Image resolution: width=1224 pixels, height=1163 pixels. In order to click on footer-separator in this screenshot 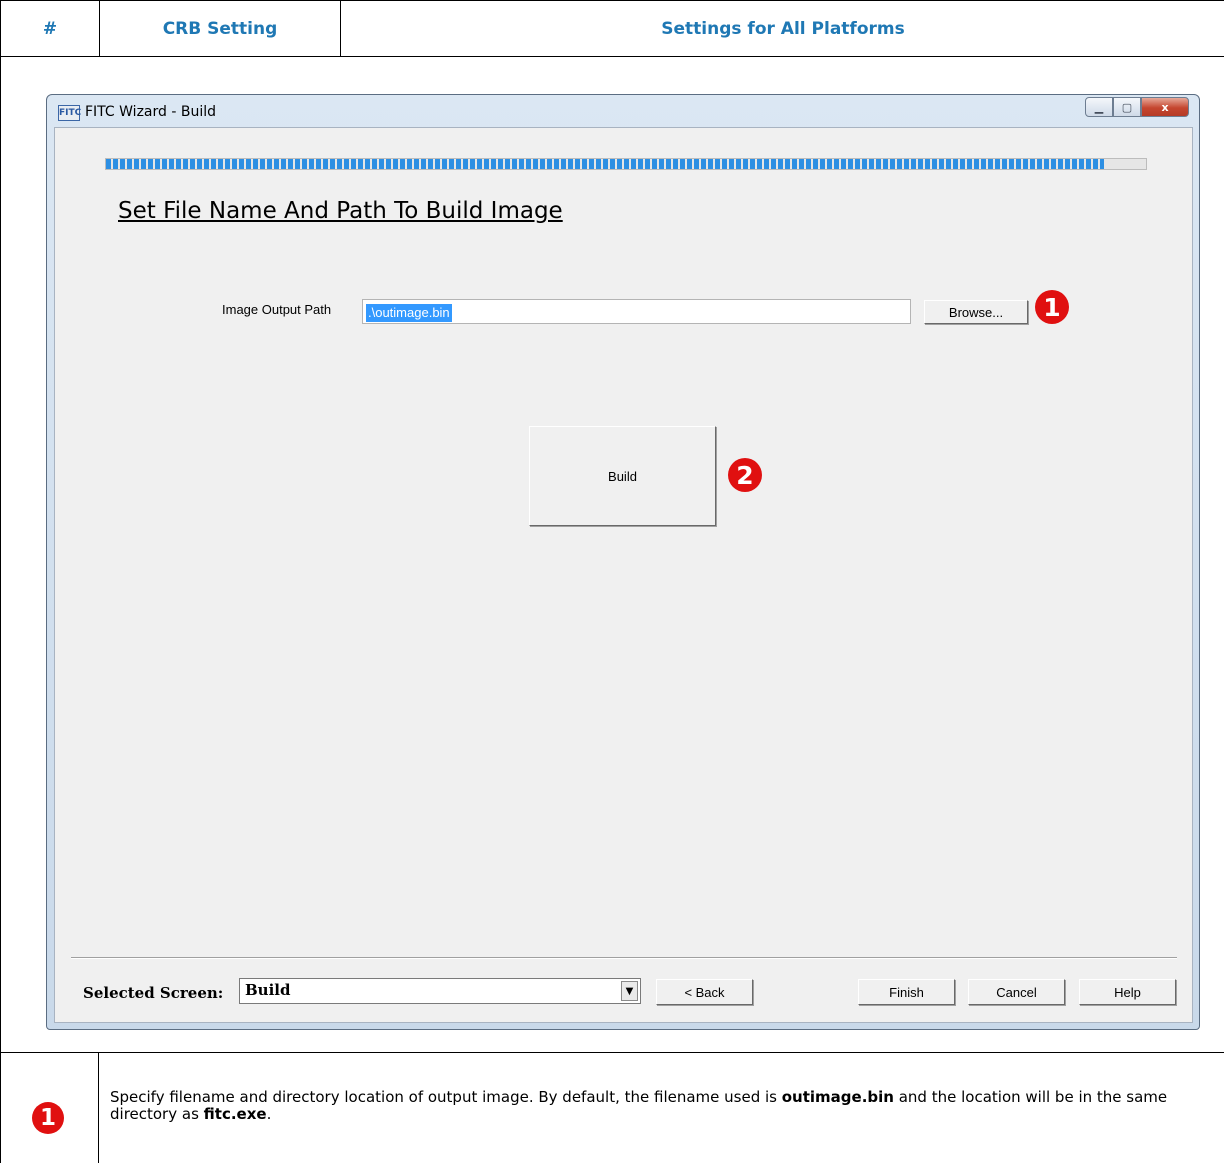, I will do `click(624, 958)`.